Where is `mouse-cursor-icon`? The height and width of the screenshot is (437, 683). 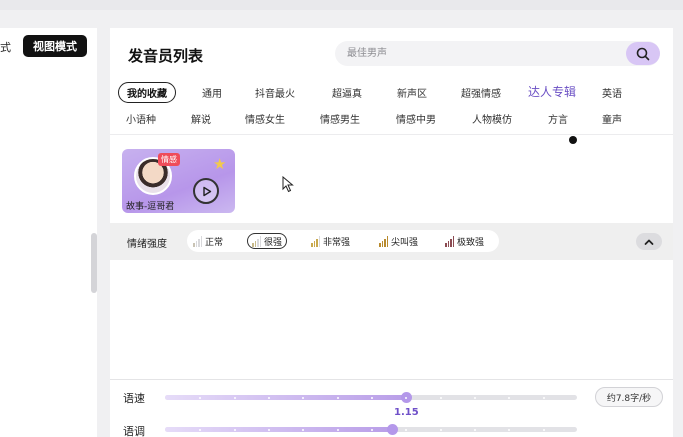
mouse-cursor-icon is located at coordinates (288, 184).